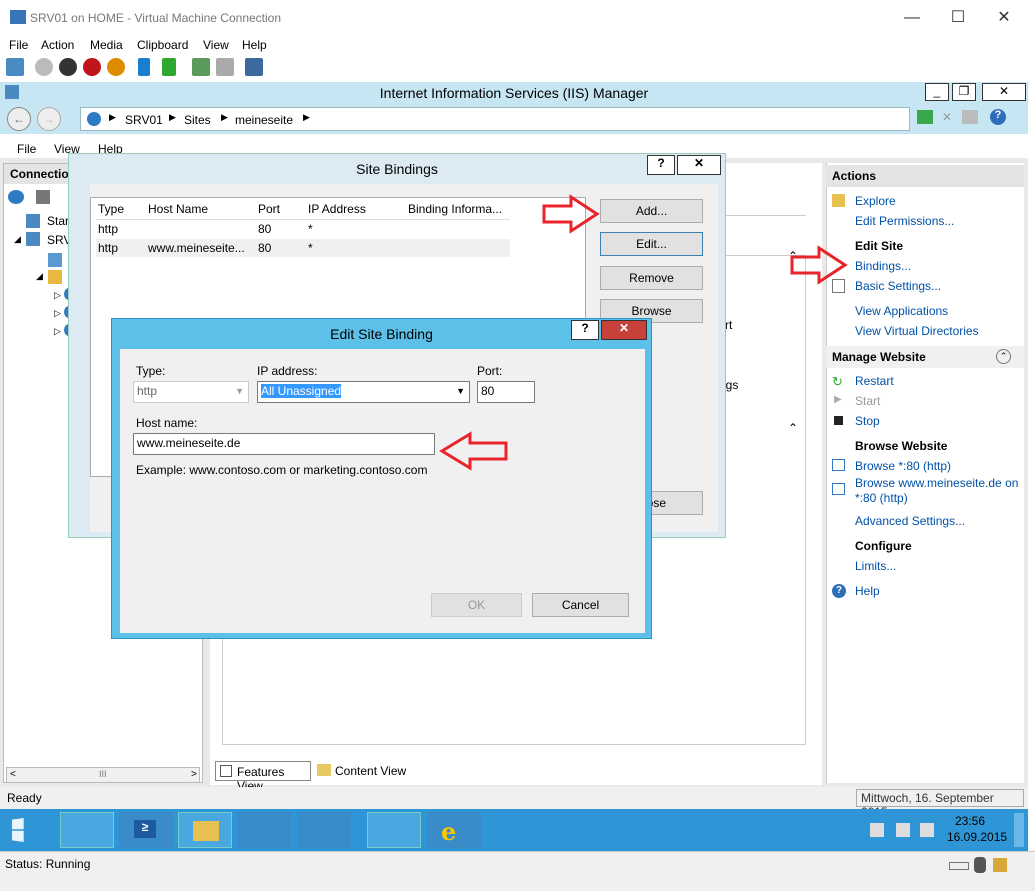 This screenshot has height=891, width=1035. What do you see at coordinates (901, 311) in the screenshot?
I see `action-view-applications: View Applications` at bounding box center [901, 311].